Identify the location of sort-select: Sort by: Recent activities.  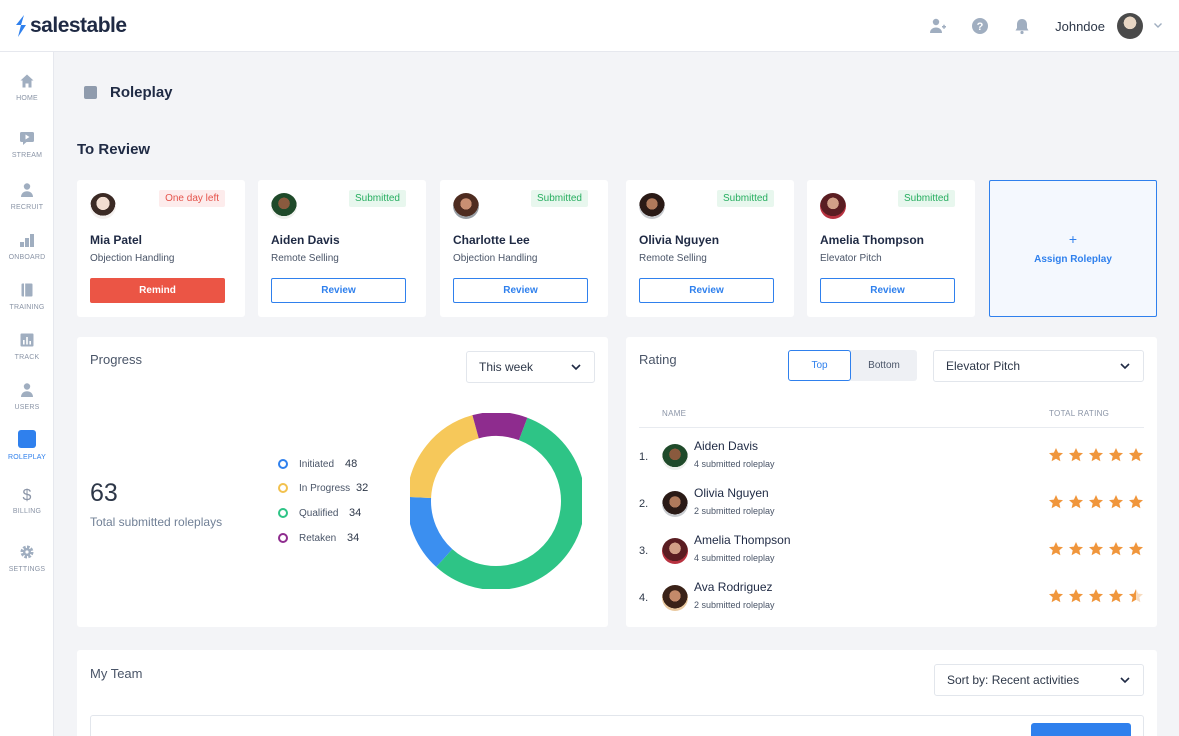
(1039, 680).